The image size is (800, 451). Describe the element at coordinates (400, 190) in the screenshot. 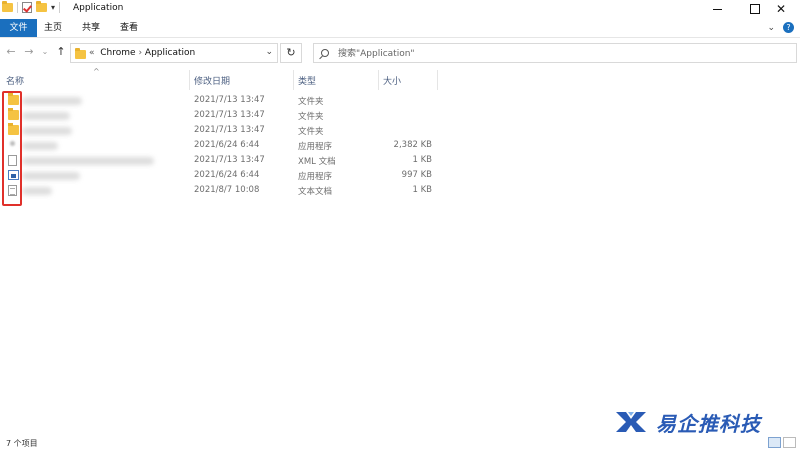

I see `table-row: 2021/8/7 10:08 文本文档 1 KB` at that location.